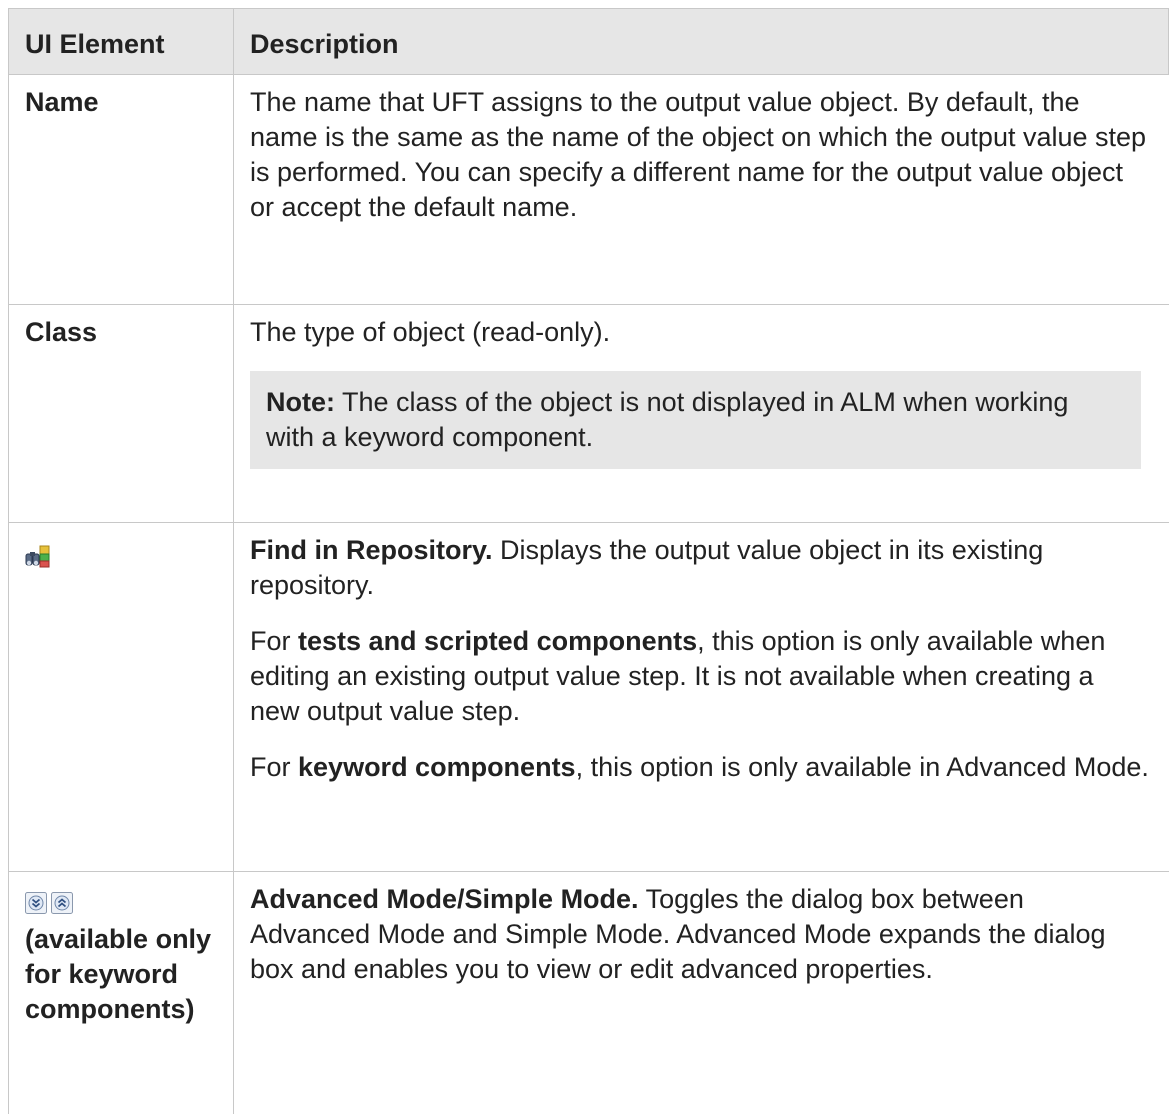  What do you see at coordinates (701, 41) in the screenshot?
I see `header-description: Description` at bounding box center [701, 41].